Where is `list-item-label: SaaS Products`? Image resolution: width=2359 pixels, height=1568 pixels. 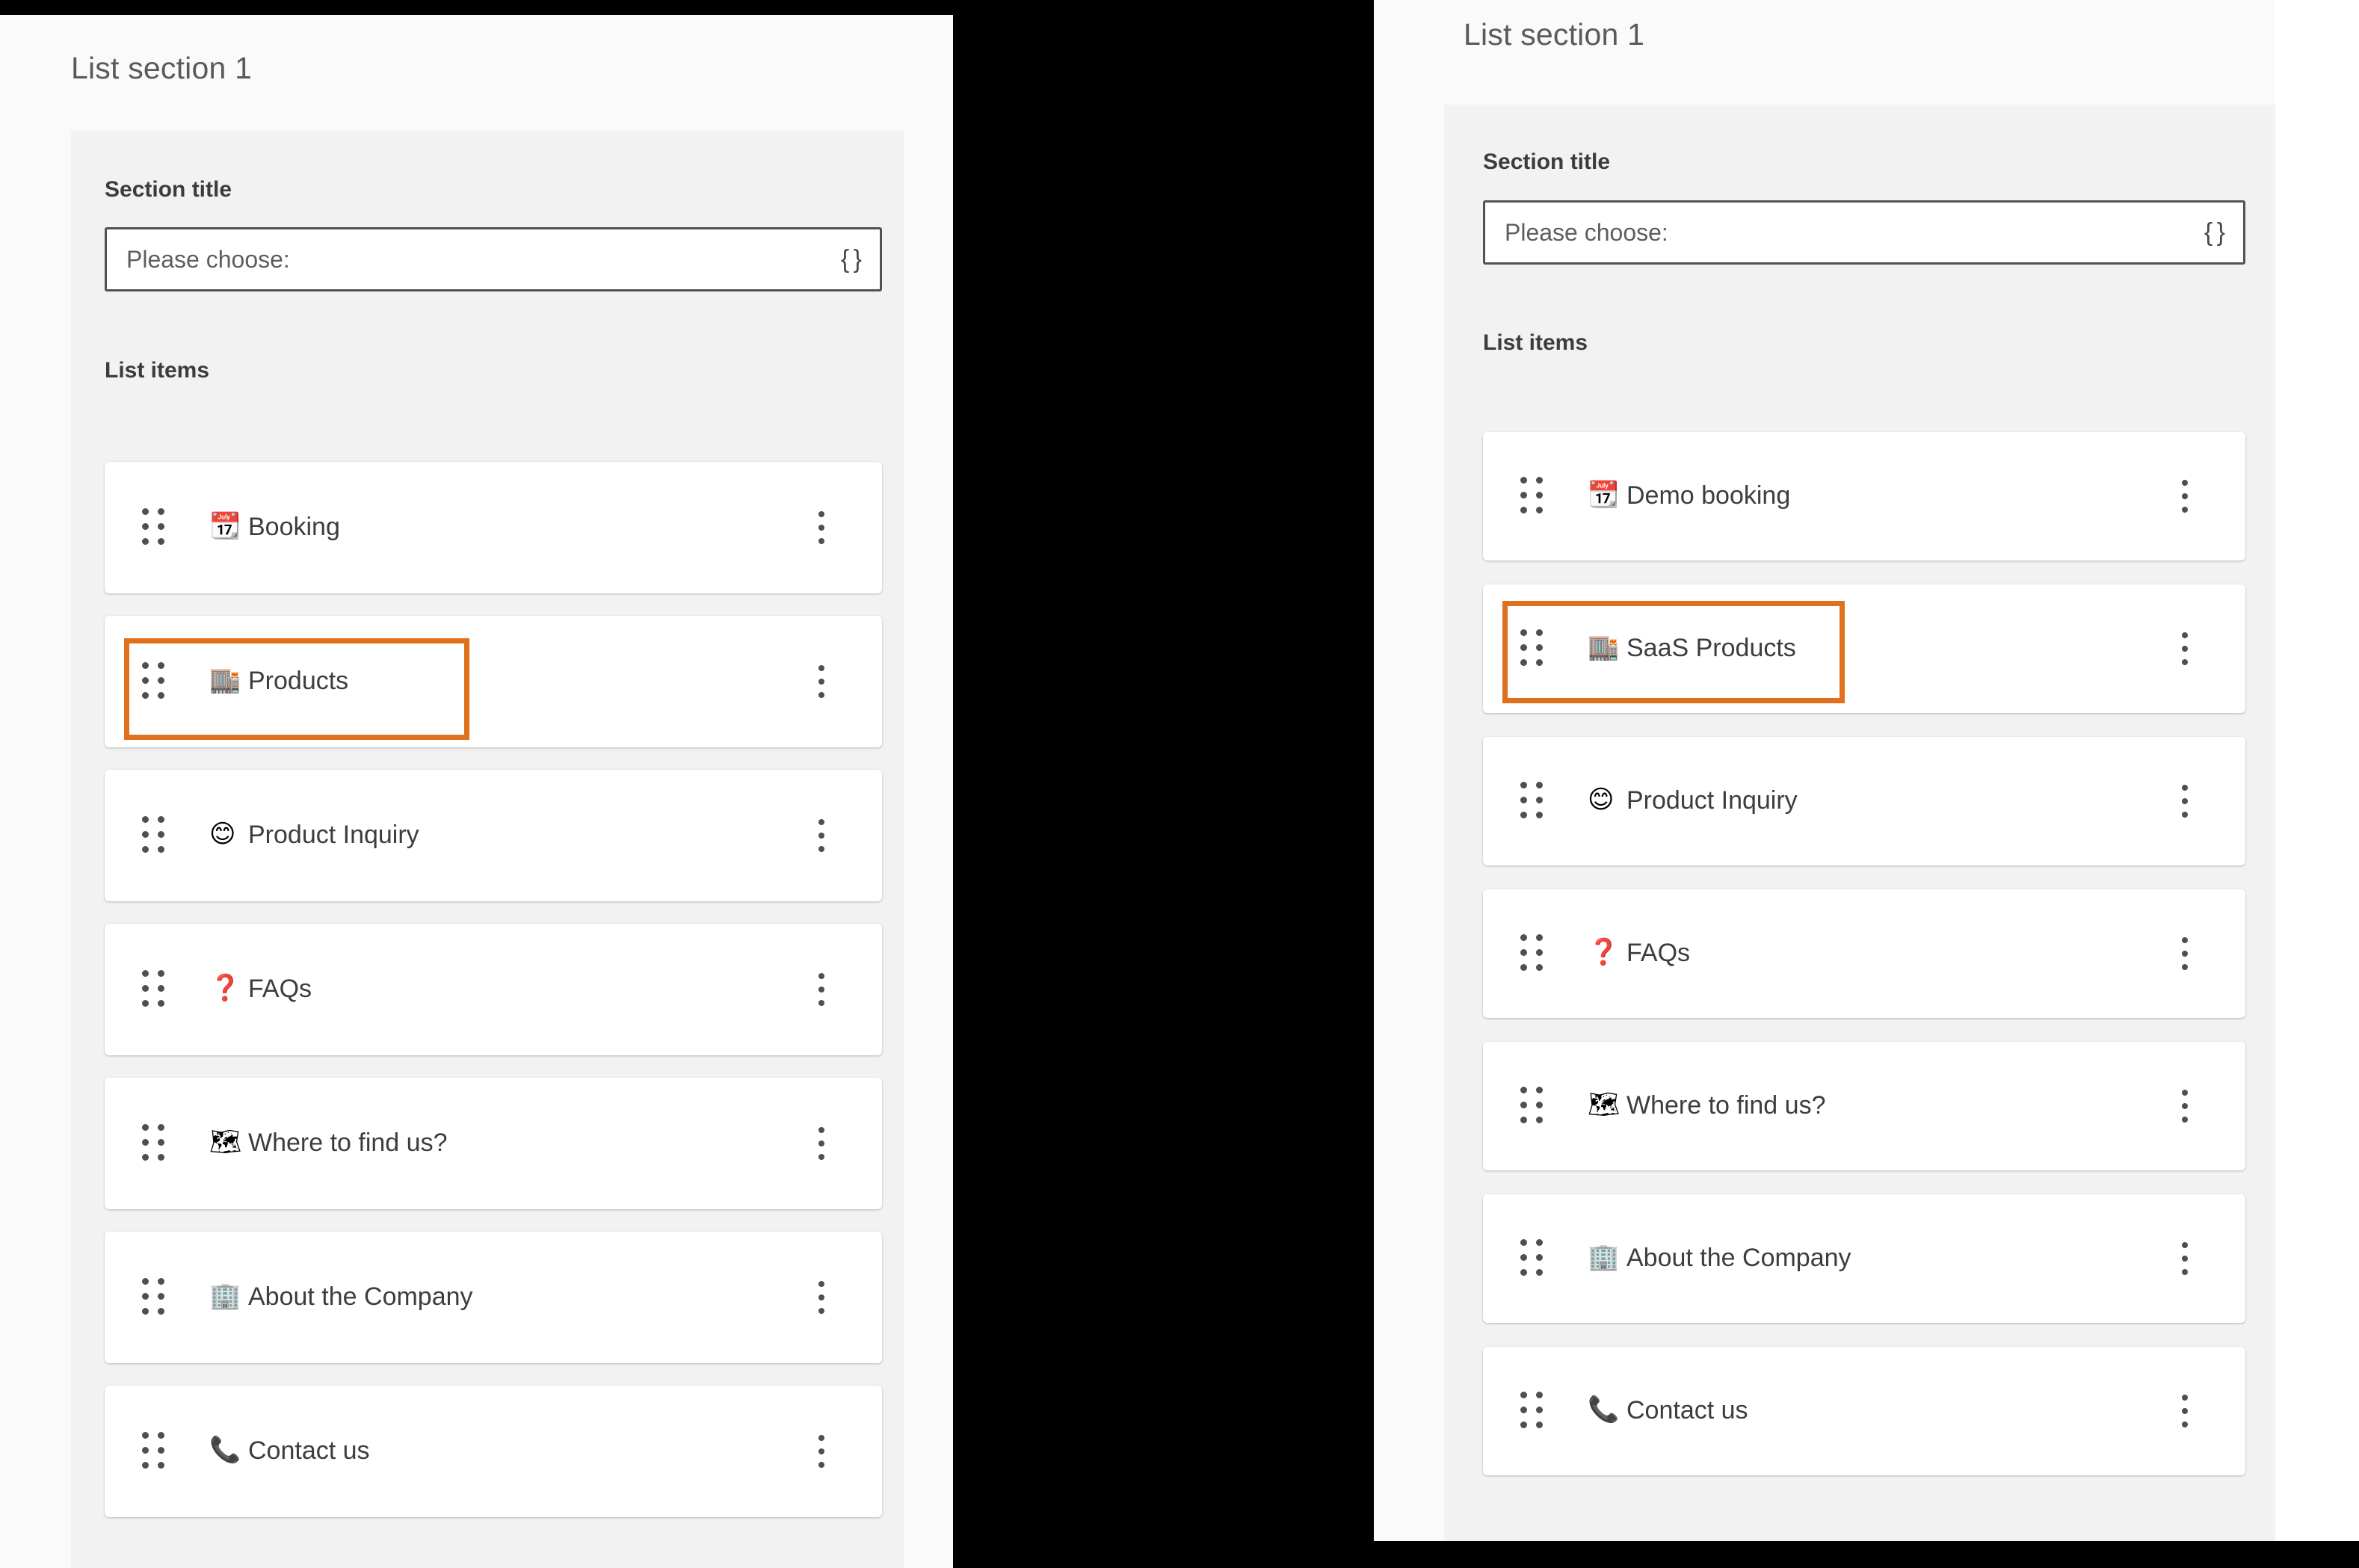
list-item-label: SaaS Products is located at coordinates (1711, 648).